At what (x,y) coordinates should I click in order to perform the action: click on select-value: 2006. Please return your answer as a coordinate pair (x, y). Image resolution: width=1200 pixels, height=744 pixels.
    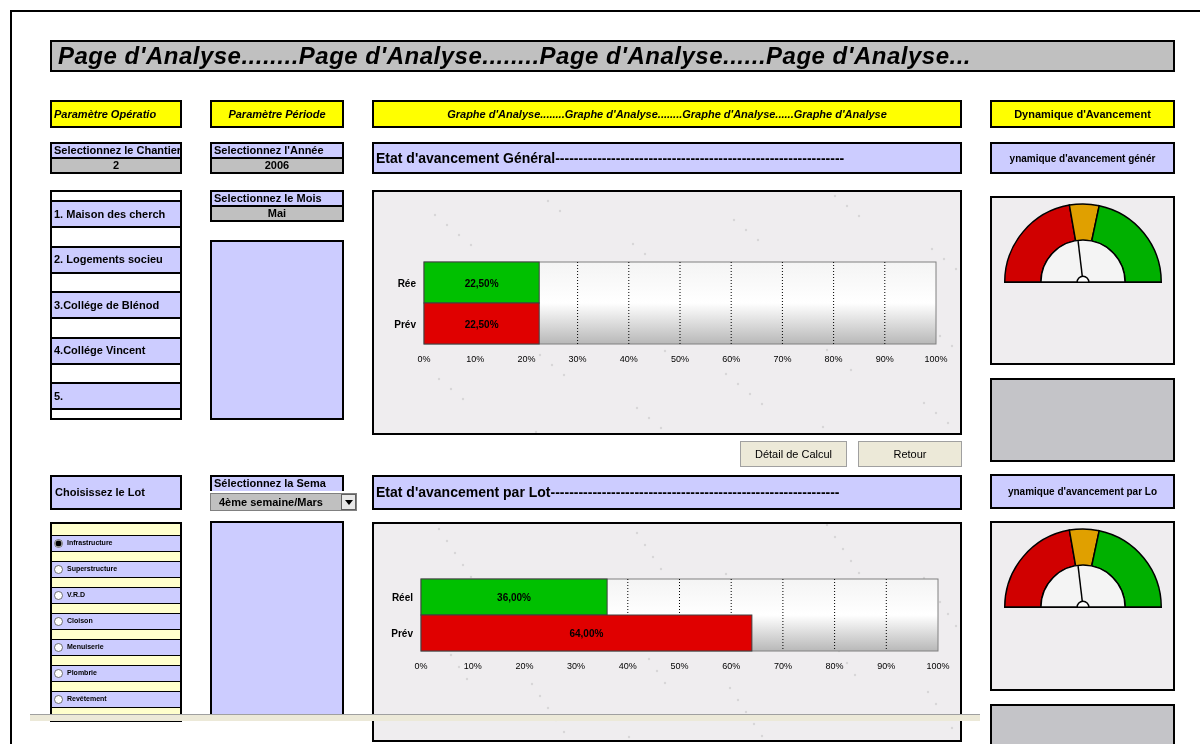
    Looking at the image, I should click on (277, 165).